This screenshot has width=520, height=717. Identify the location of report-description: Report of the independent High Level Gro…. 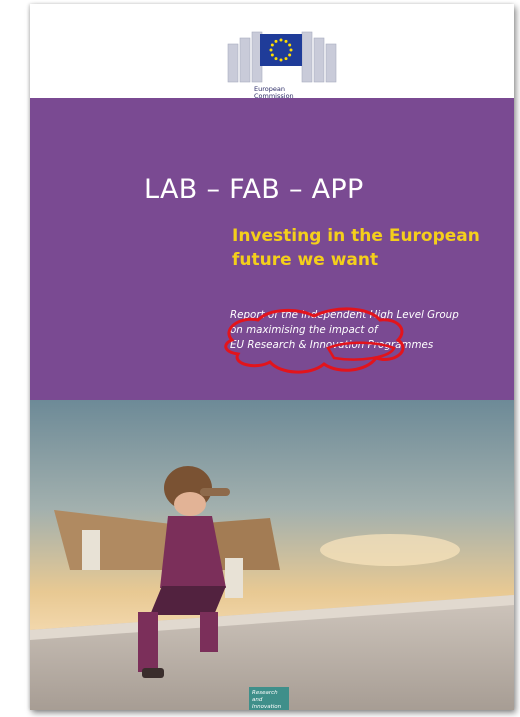
(344, 330).